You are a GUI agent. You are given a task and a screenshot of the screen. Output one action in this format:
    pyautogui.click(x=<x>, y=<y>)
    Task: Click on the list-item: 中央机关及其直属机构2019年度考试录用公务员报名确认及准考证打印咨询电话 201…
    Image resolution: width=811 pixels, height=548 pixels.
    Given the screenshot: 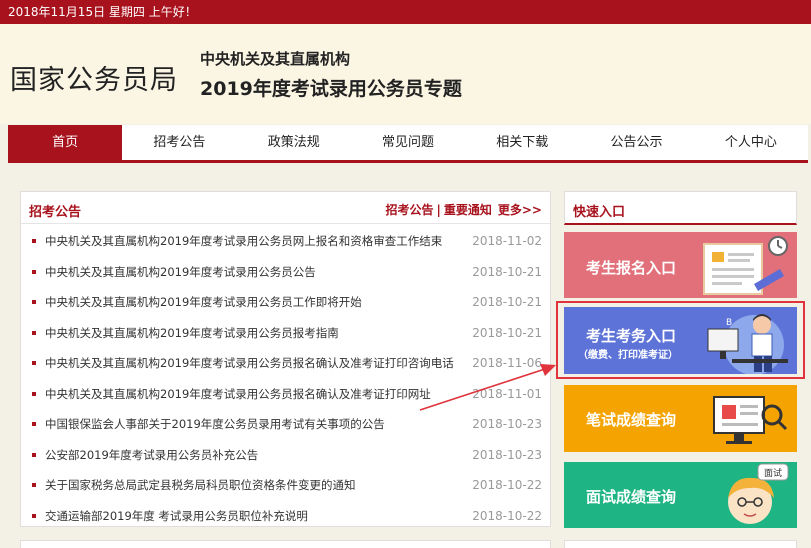 What is the action you would take?
    pyautogui.click(x=285, y=363)
    